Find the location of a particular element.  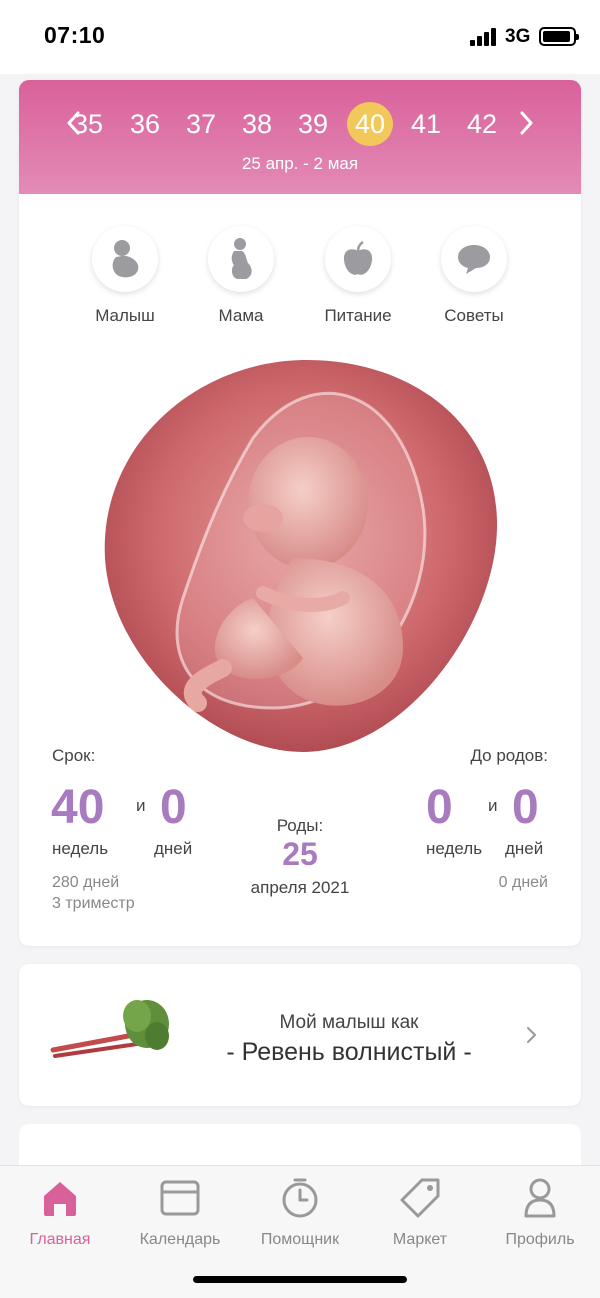

term-weeks-value: 40 is located at coordinates (78, 807).